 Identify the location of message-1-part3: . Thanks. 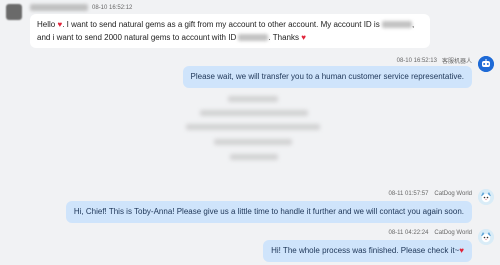
(284, 37).